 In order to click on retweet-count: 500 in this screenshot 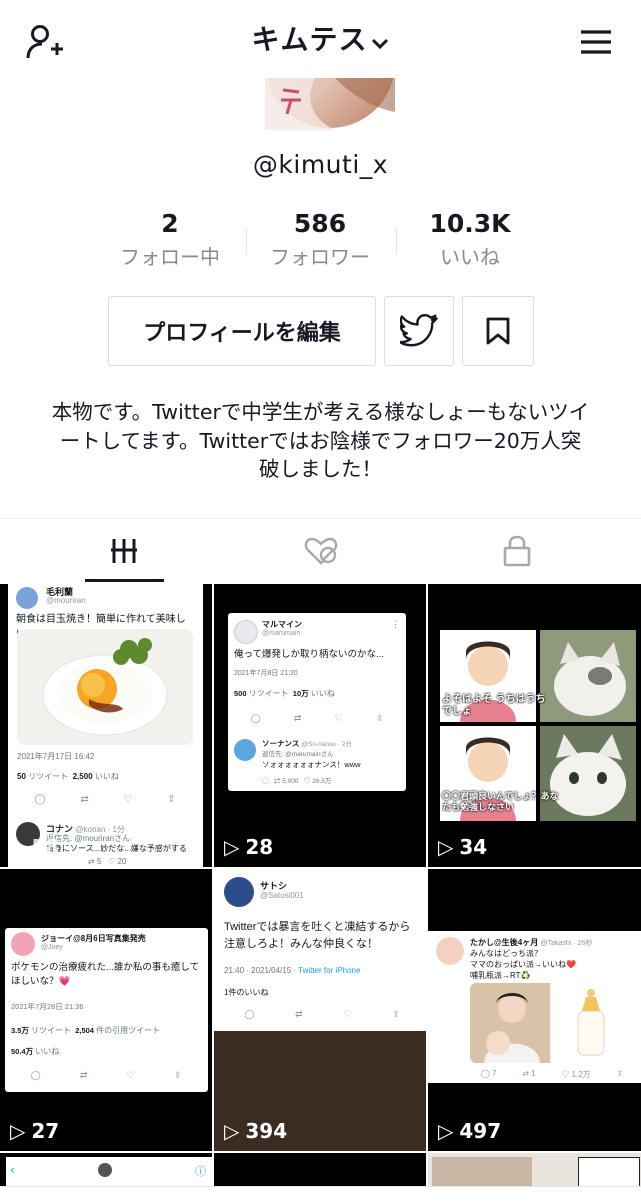, I will do `click(240, 693)`.